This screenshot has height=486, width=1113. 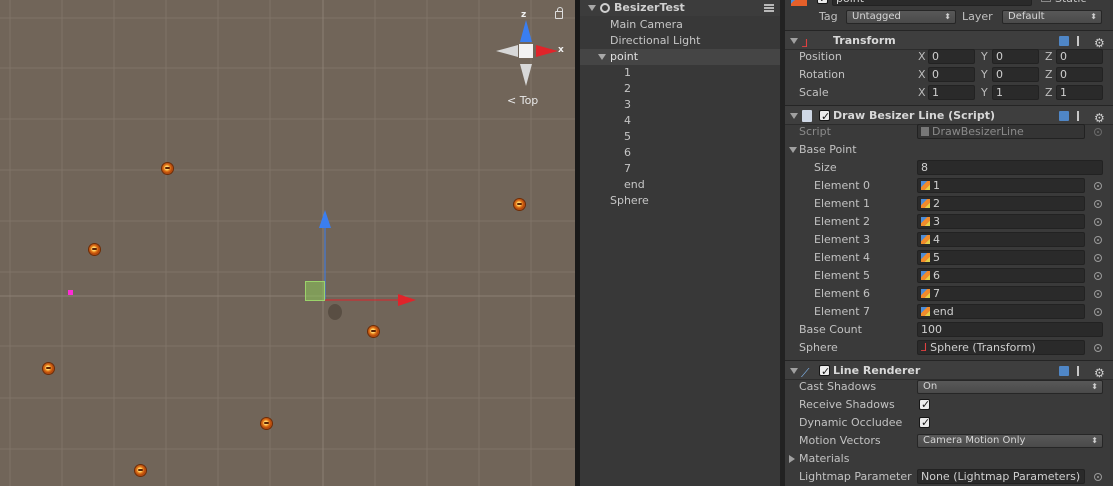 What do you see at coordinates (949, 459) in the screenshot?
I see `materials-row: Materials` at bounding box center [949, 459].